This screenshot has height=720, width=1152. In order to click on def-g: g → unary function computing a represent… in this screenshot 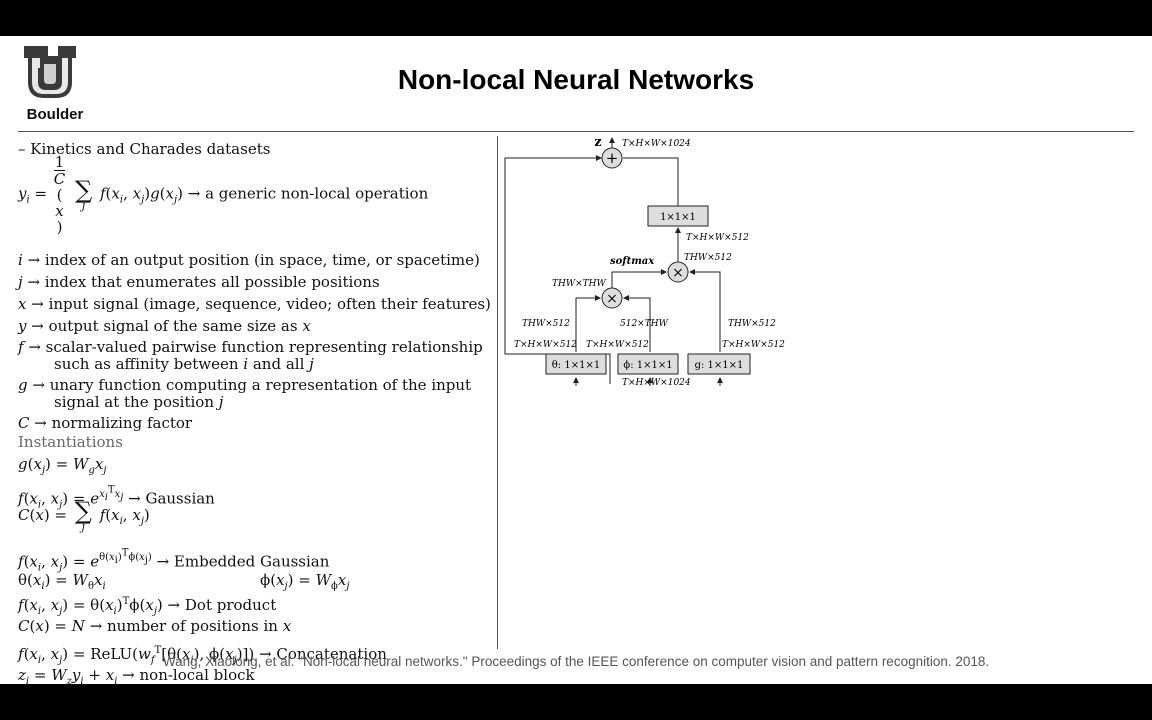, I will do `click(245, 385)`.